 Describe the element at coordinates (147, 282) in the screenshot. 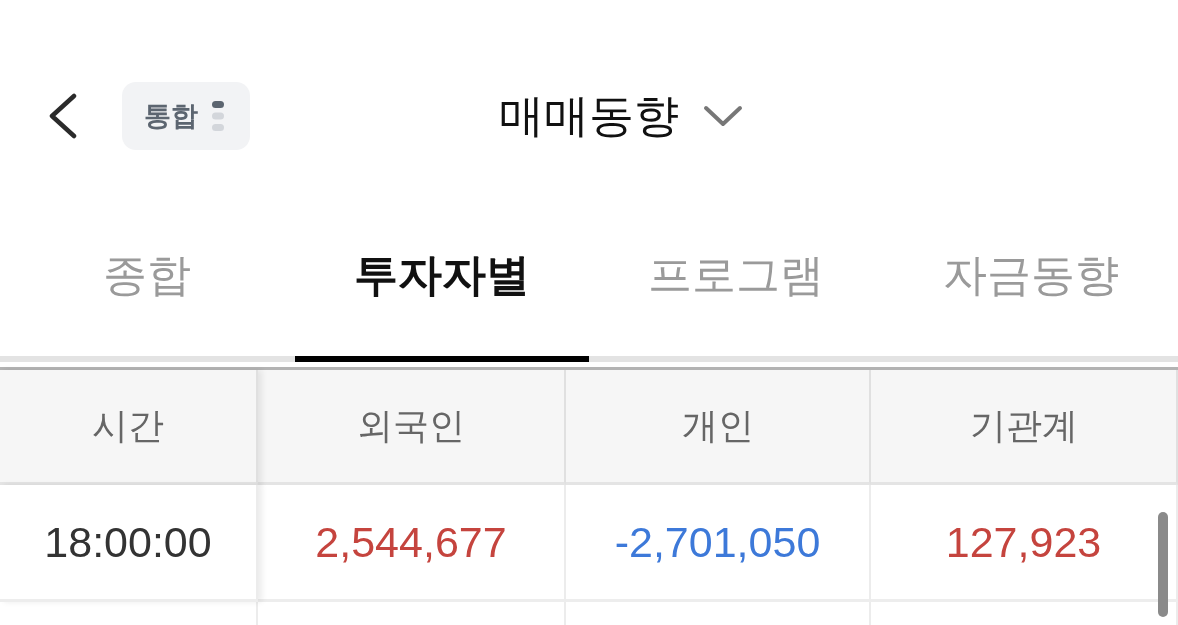

I see `tab: 종합` at that location.